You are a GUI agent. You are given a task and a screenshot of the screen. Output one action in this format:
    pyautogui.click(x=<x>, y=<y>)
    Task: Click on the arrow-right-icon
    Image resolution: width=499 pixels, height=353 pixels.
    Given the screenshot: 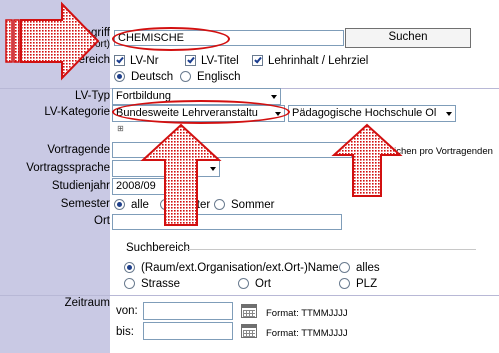 What is the action you would take?
    pyautogui.click(x=52, y=41)
    